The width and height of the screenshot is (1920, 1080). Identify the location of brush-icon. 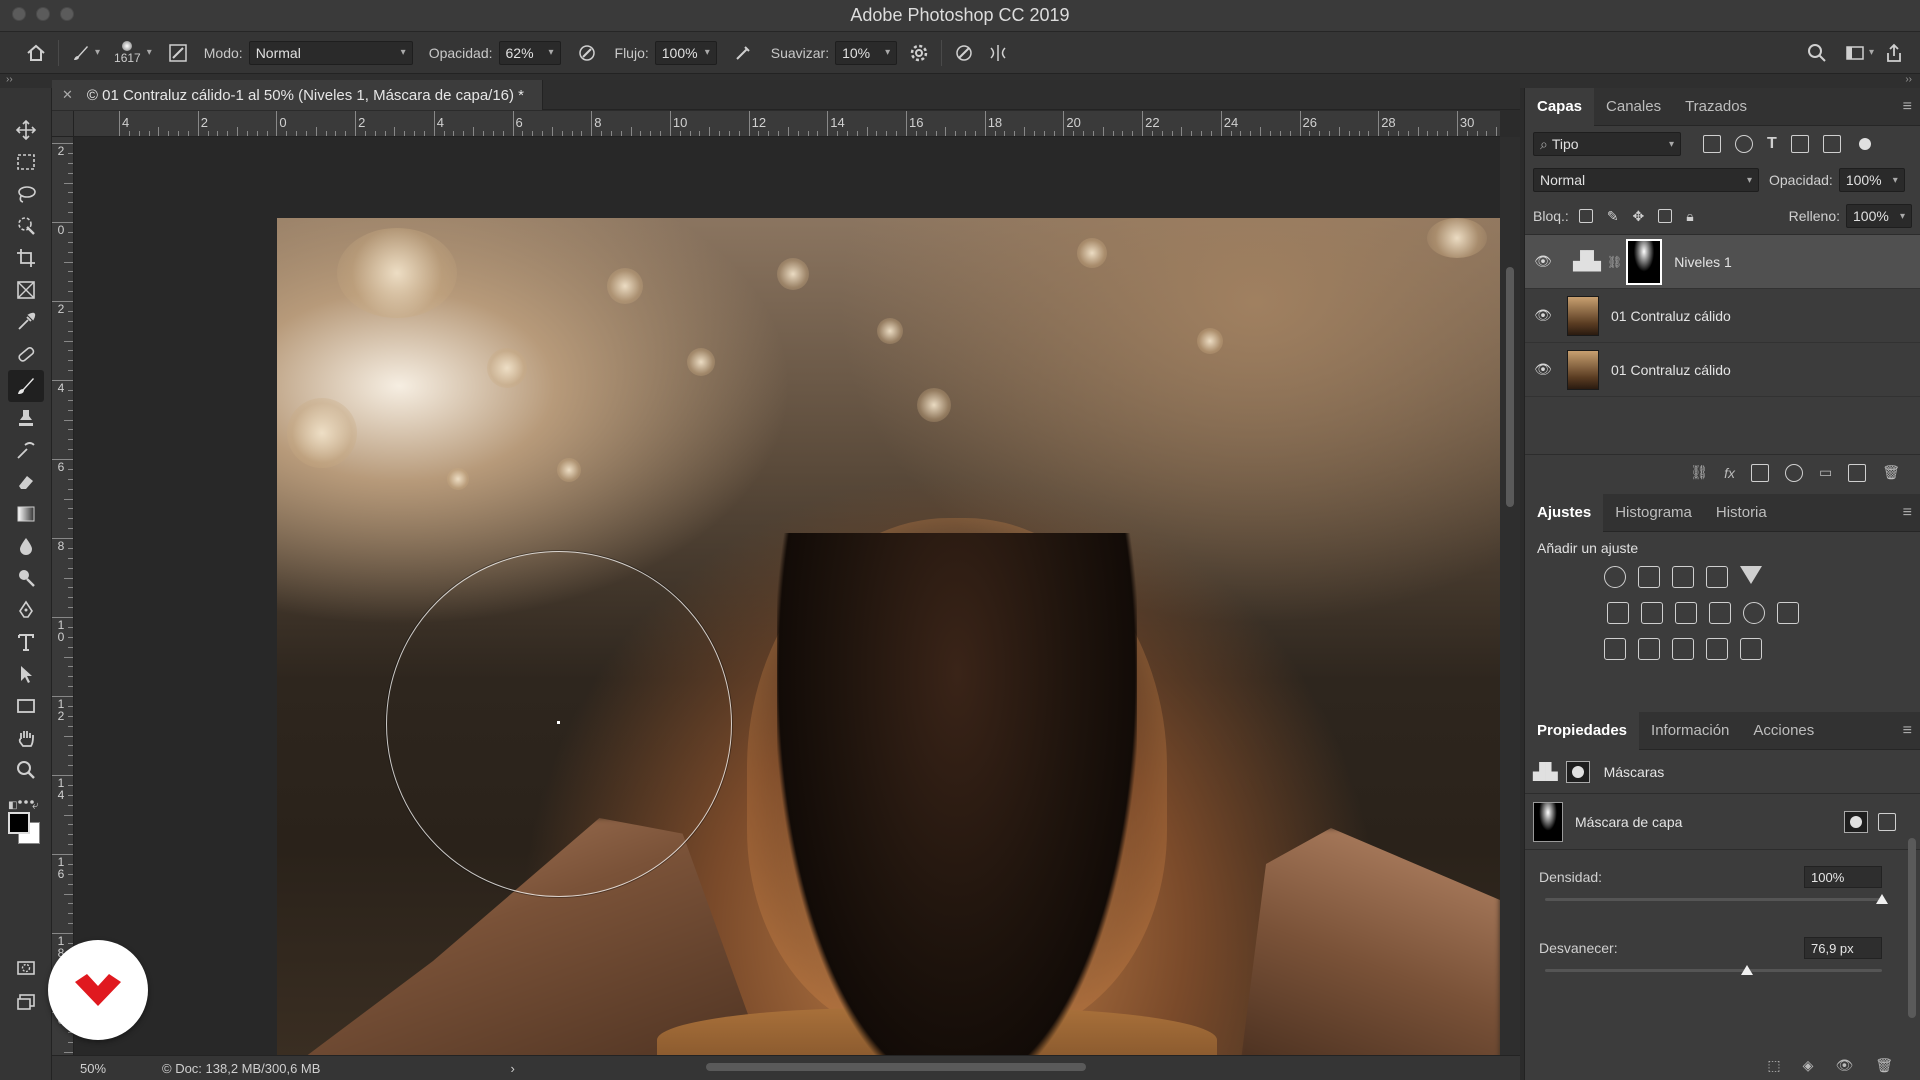
(81, 53).